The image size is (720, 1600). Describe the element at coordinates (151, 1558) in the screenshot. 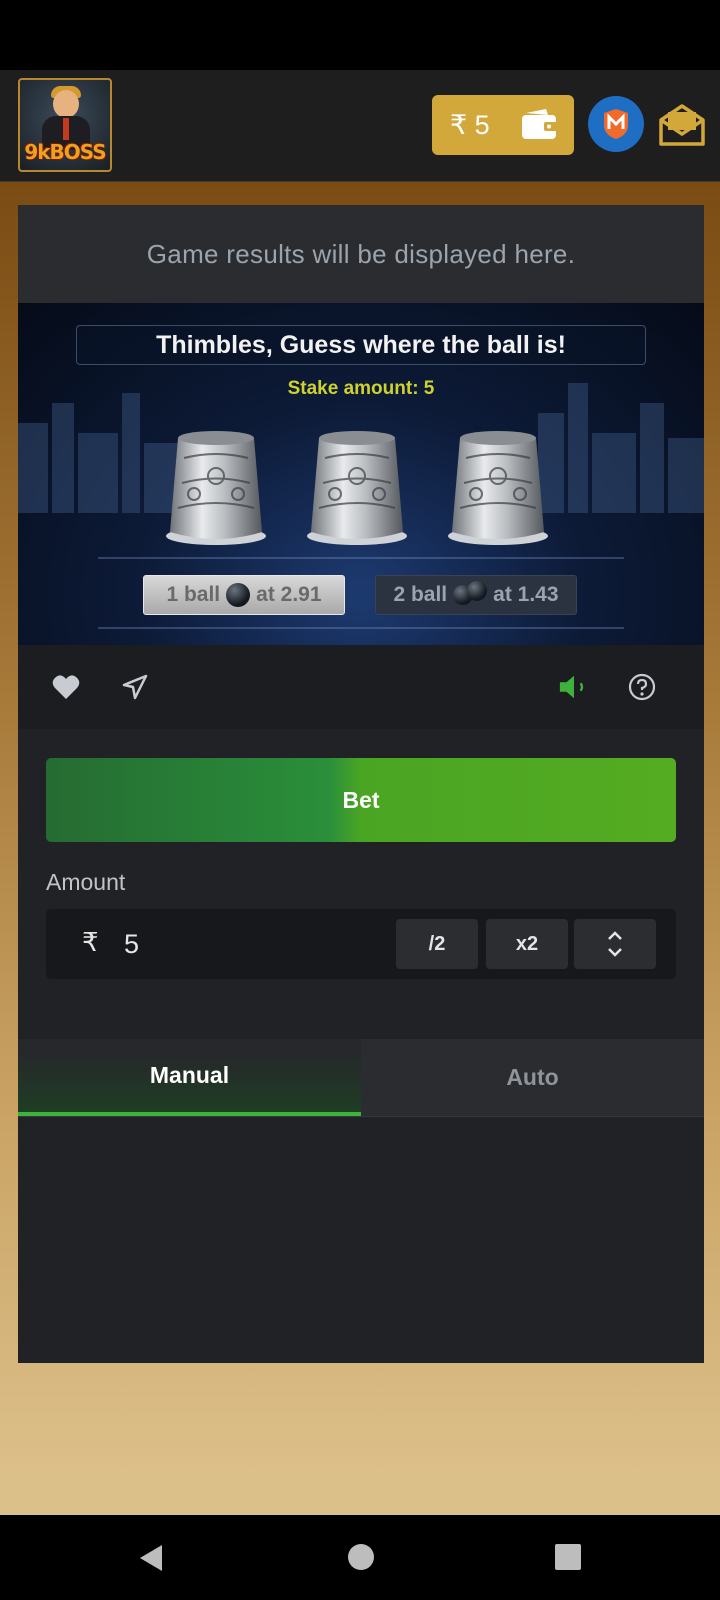

I see `back-icon` at that location.